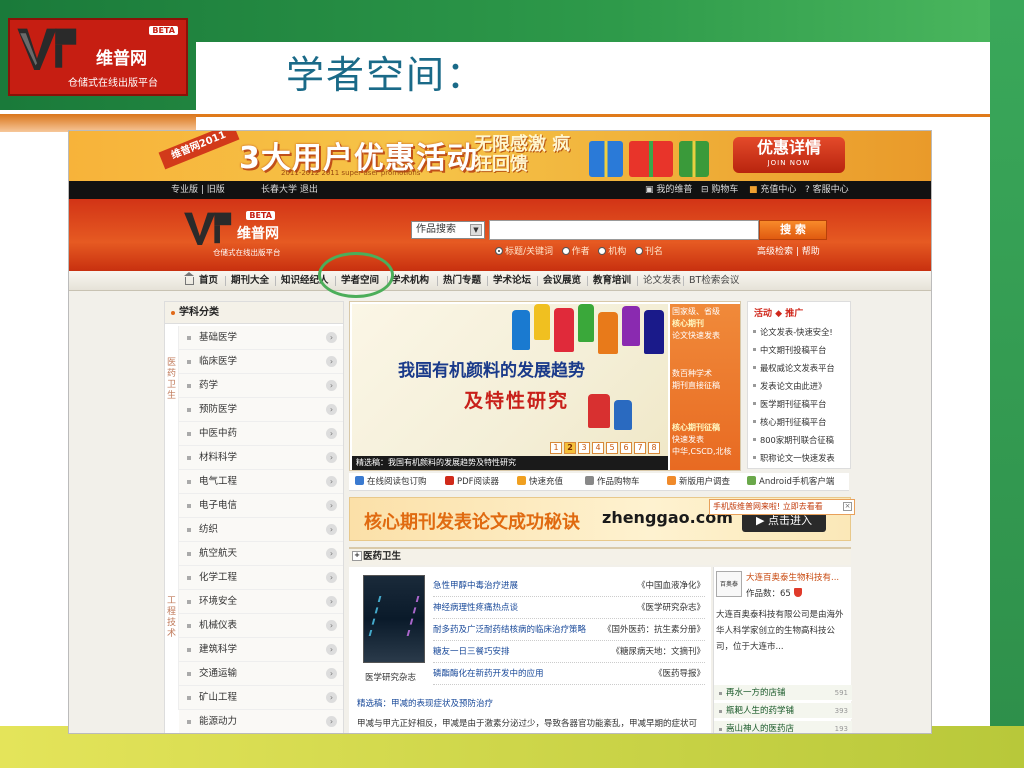 This screenshot has height=768, width=1024. I want to click on promo-details-button: 优惠详情 JOIN NOW, so click(789, 155).